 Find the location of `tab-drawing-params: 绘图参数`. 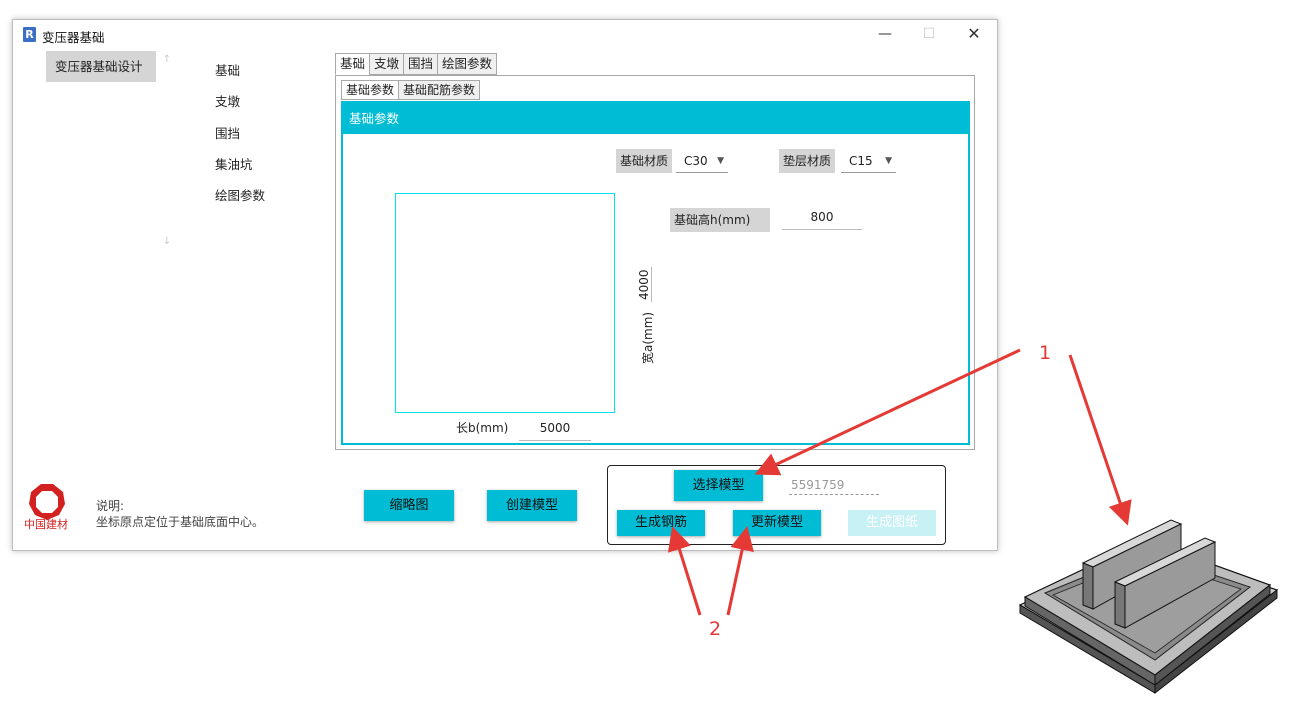

tab-drawing-params: 绘图参数 is located at coordinates (467, 64).